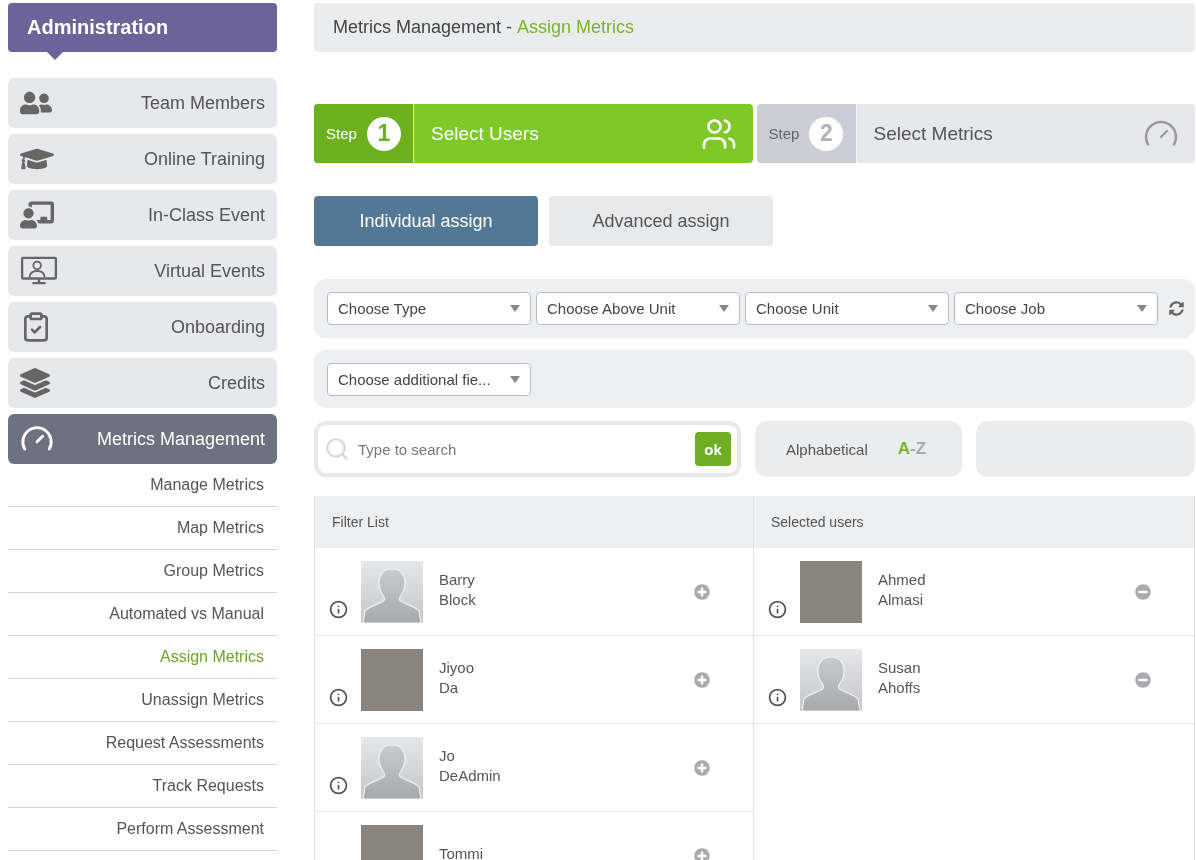 The image size is (1196, 860). What do you see at coordinates (142, 485) in the screenshot?
I see `submenu-item: Manage Metrics` at bounding box center [142, 485].